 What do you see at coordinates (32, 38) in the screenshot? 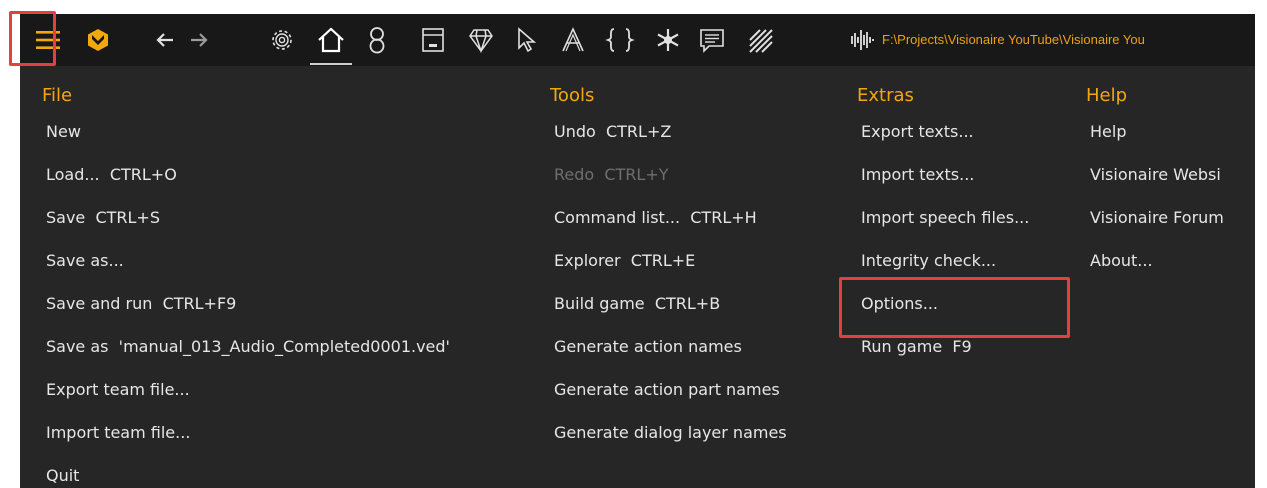
I see `hamburger-highlight-box` at bounding box center [32, 38].